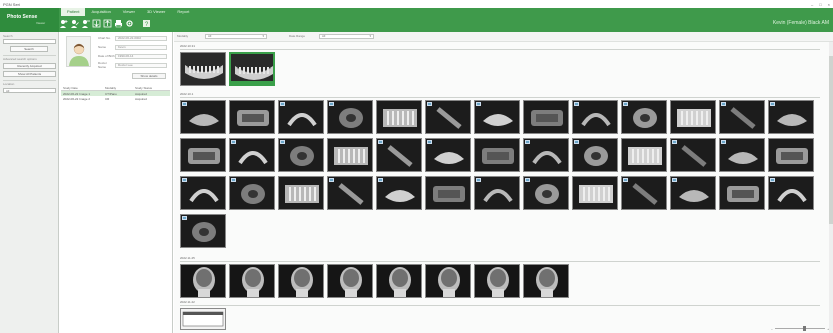  What do you see at coordinates (83, 88) in the screenshot?
I see `column-header: Study Date` at bounding box center [83, 88].